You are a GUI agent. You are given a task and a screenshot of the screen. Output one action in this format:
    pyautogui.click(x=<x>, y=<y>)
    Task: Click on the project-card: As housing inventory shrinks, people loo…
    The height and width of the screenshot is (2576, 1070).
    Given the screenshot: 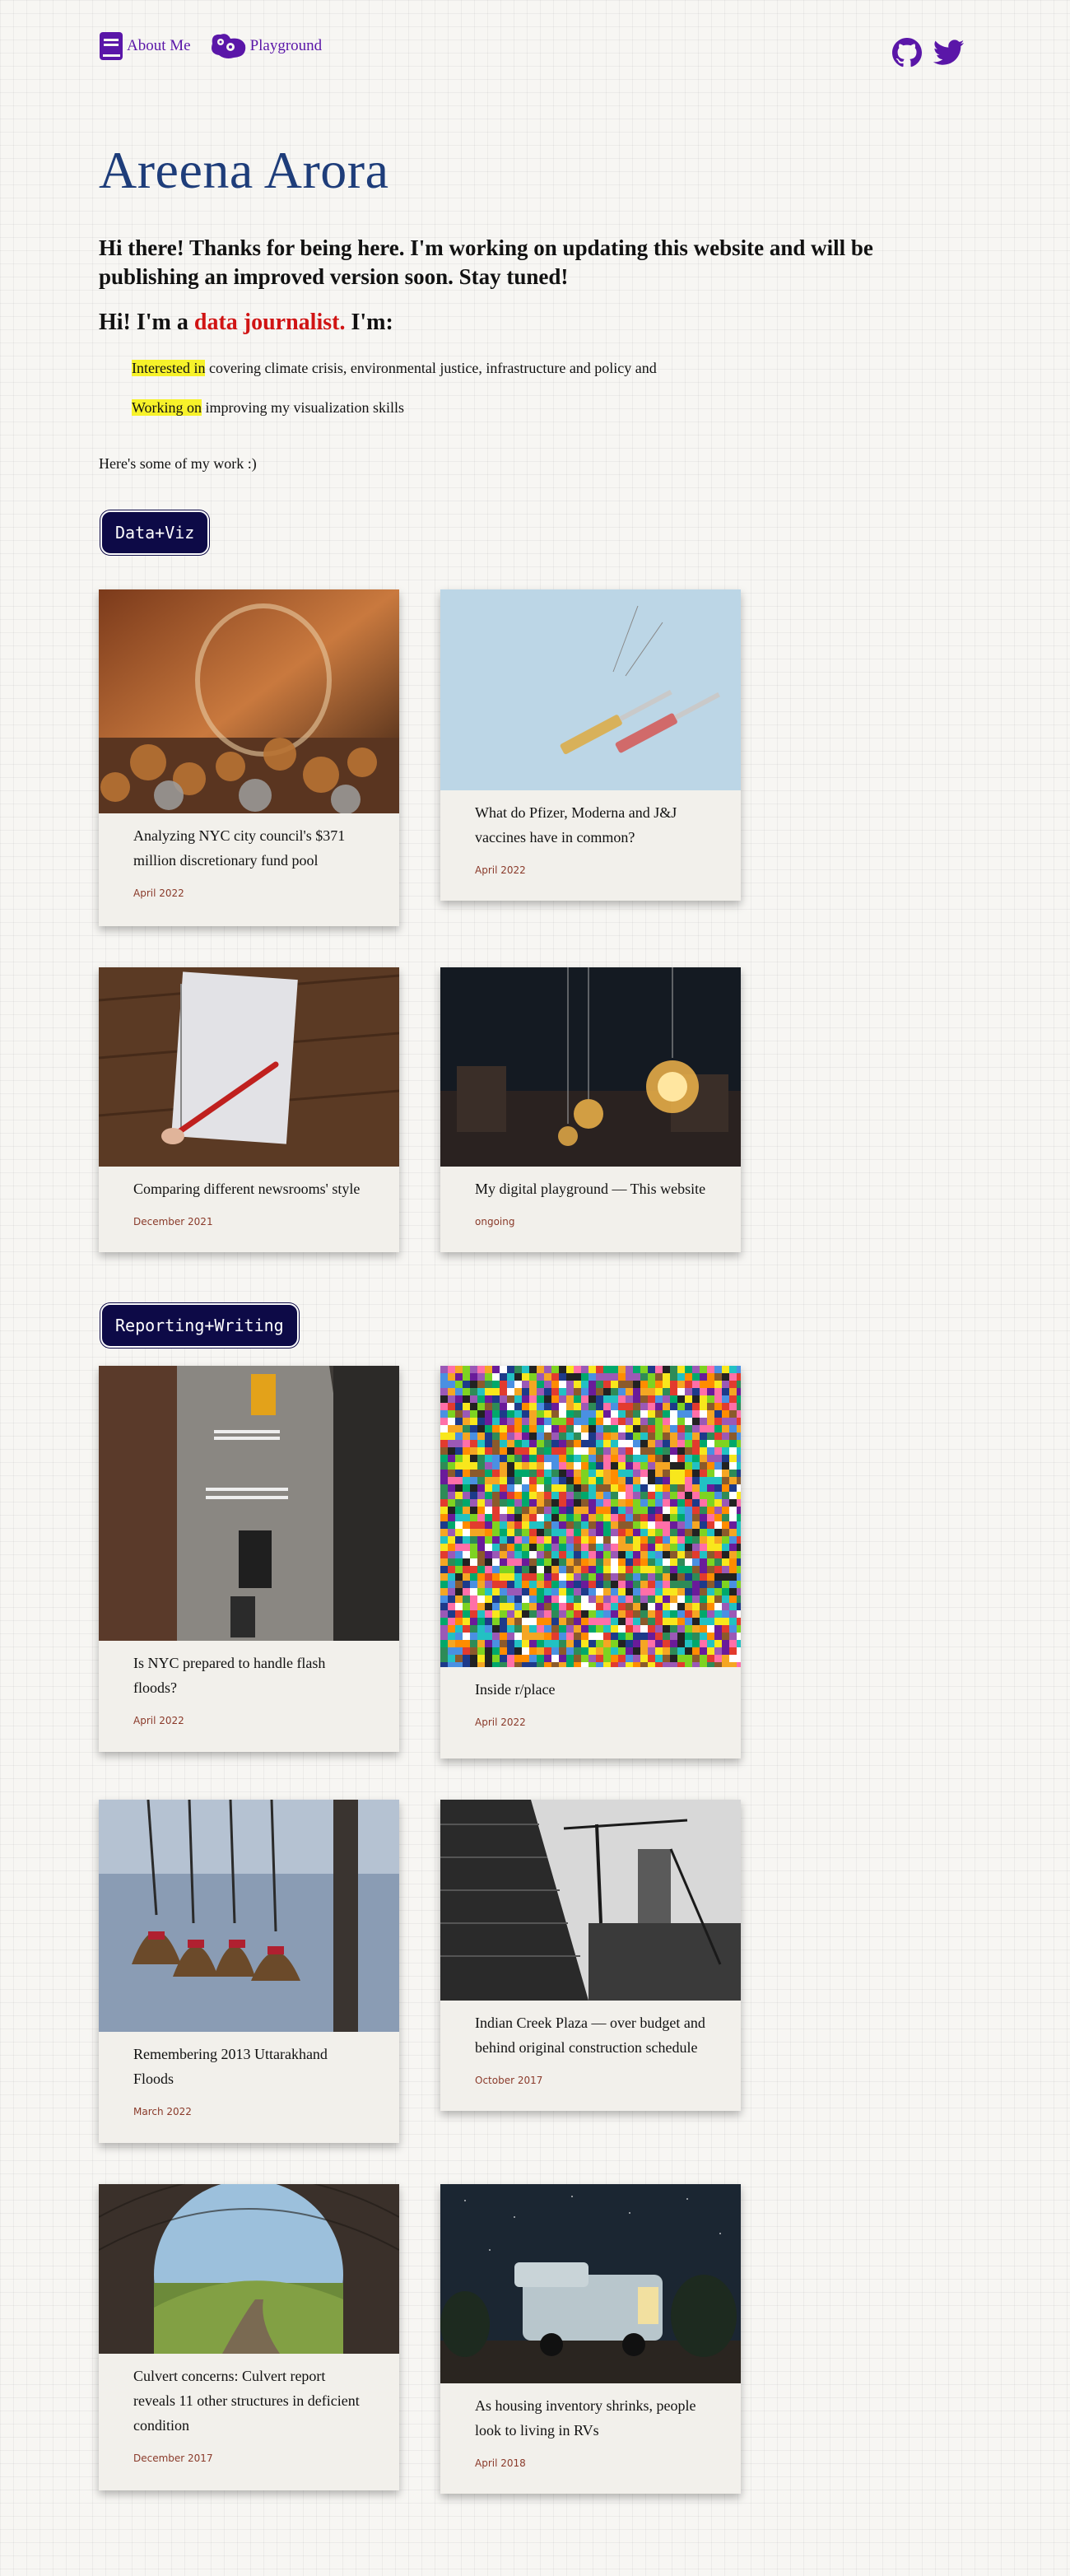 What is the action you would take?
    pyautogui.click(x=590, y=2339)
    